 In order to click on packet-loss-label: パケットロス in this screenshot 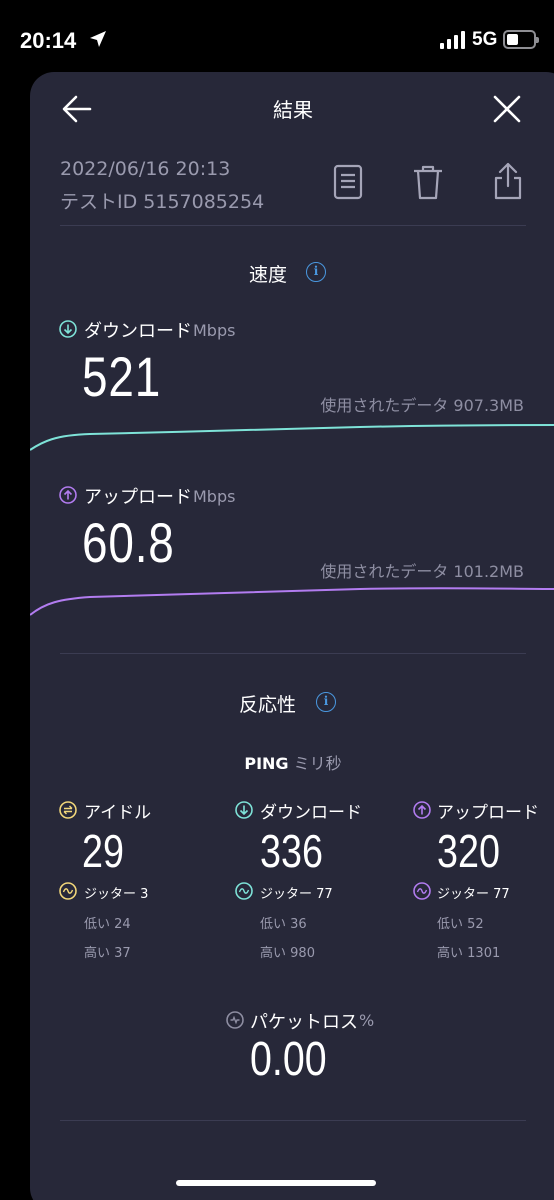, I will do `click(304, 1022)`.